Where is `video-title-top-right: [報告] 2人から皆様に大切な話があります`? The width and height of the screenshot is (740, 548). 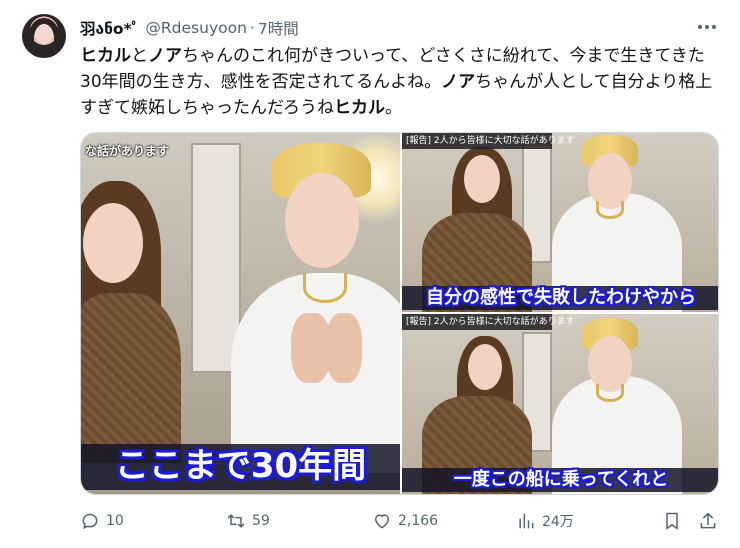 video-title-top-right: [報告] 2人から皆様に大切な話があります is located at coordinates (488, 141).